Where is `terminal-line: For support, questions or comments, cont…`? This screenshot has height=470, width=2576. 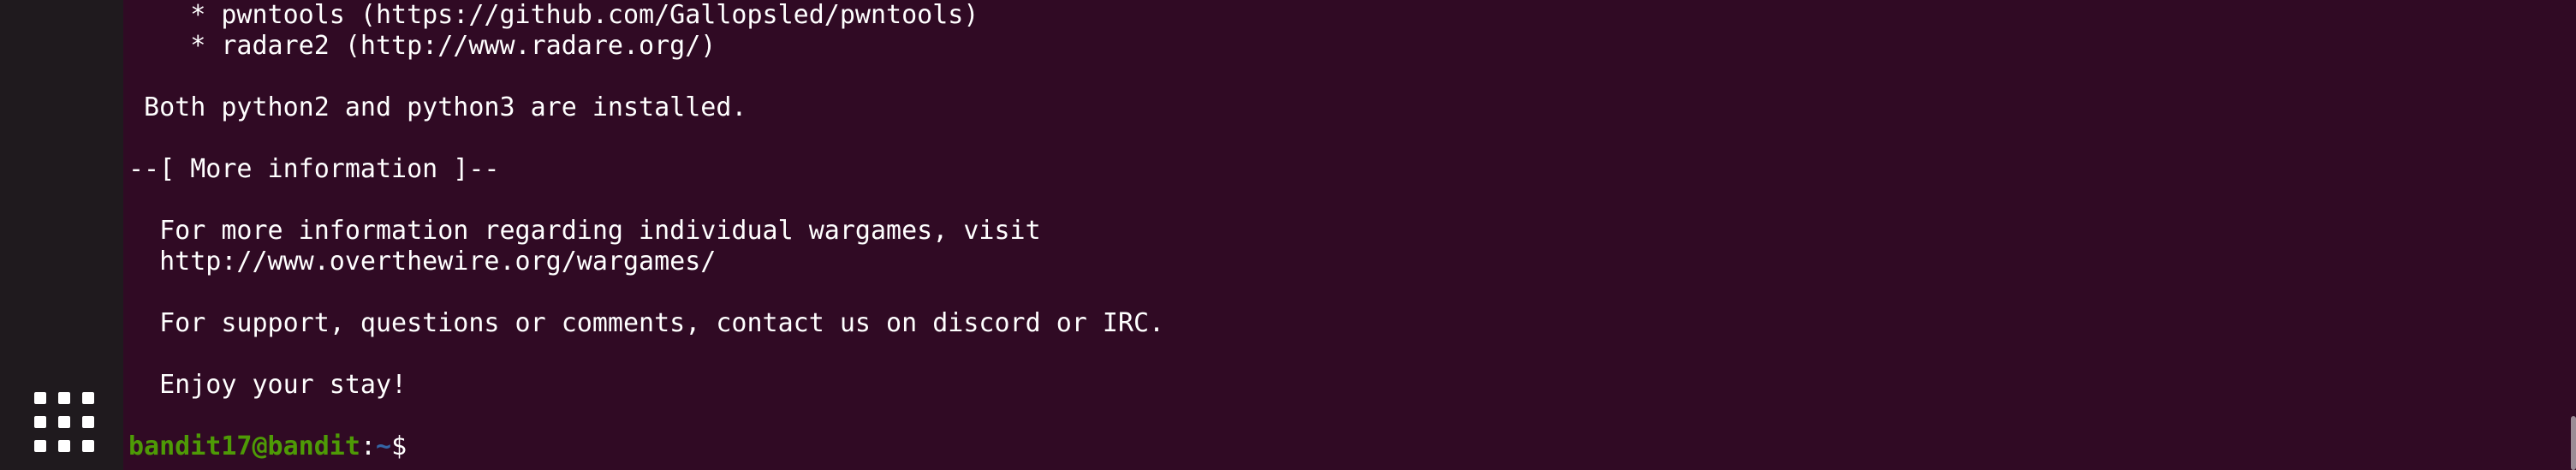
terminal-line: For support, questions or comments, cont… is located at coordinates (647, 323).